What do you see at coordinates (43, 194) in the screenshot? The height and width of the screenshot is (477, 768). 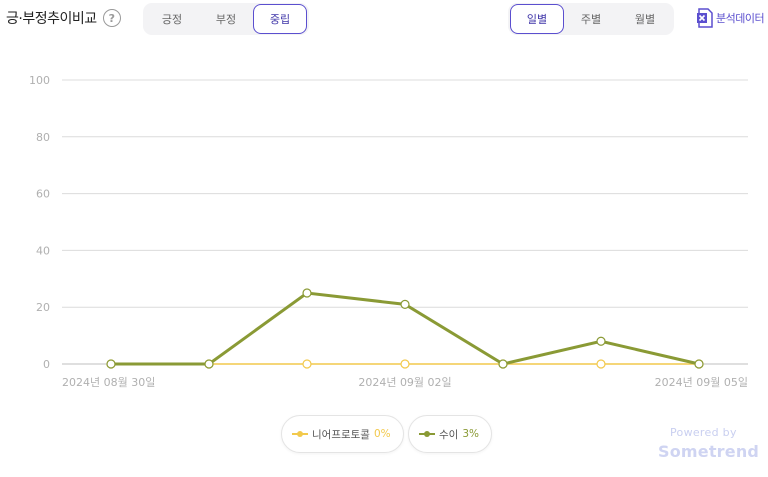 I see `y-tick-label: 60` at bounding box center [43, 194].